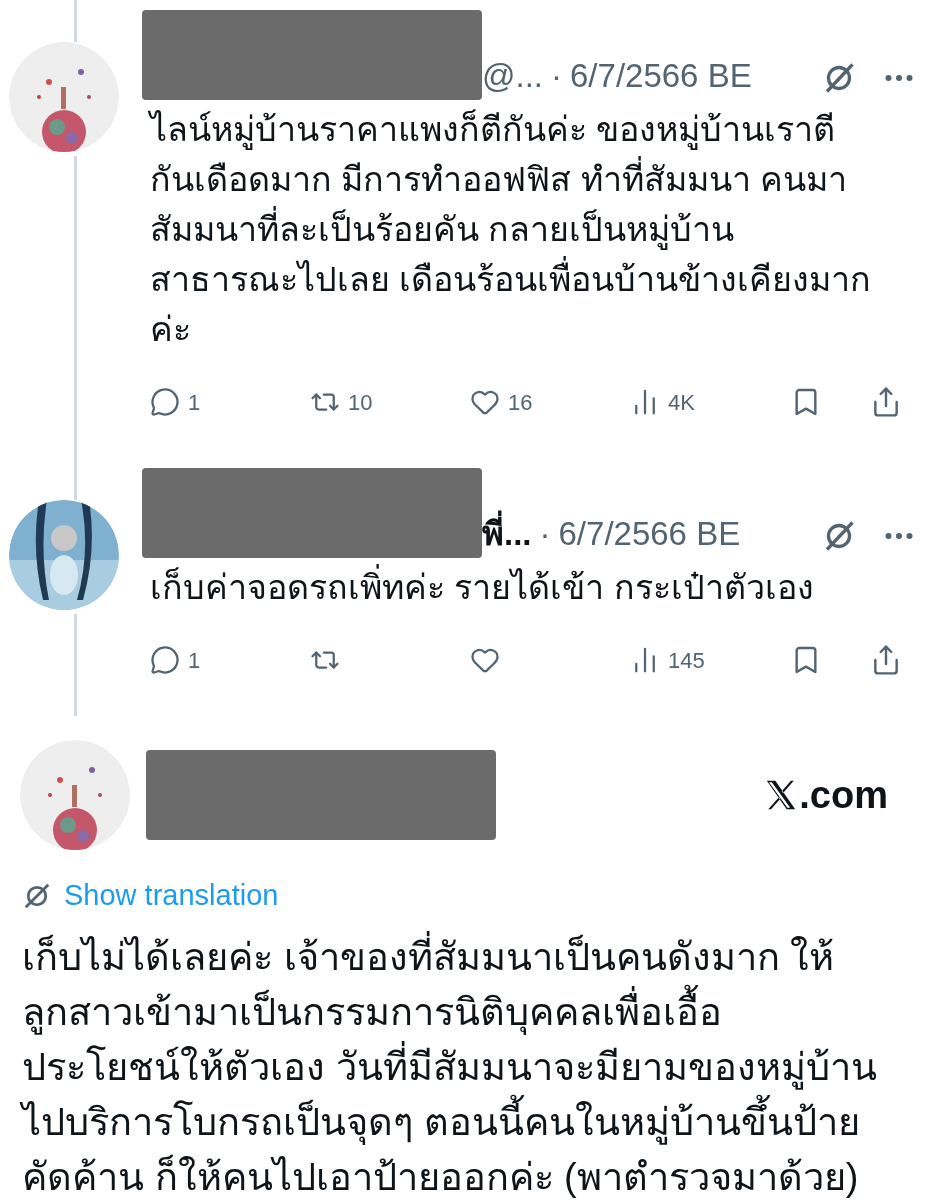 This screenshot has height=1200, width=933. I want to click on action-count: 145, so click(686, 660).